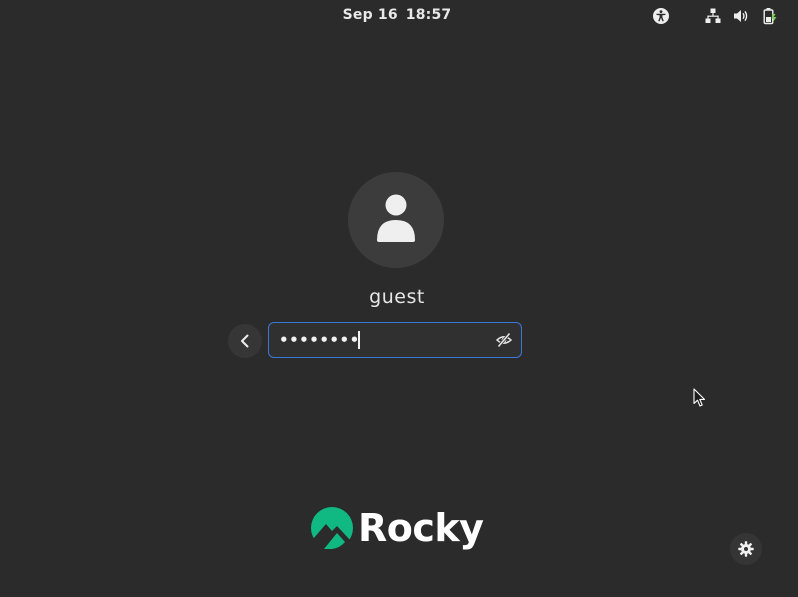 The width and height of the screenshot is (798, 597). I want to click on rocky-logo: Rocky, so click(397, 528).